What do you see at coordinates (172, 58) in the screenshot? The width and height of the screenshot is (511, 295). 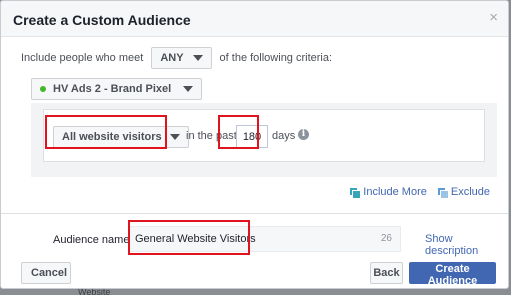 I see `match-any-value: ANY` at bounding box center [172, 58].